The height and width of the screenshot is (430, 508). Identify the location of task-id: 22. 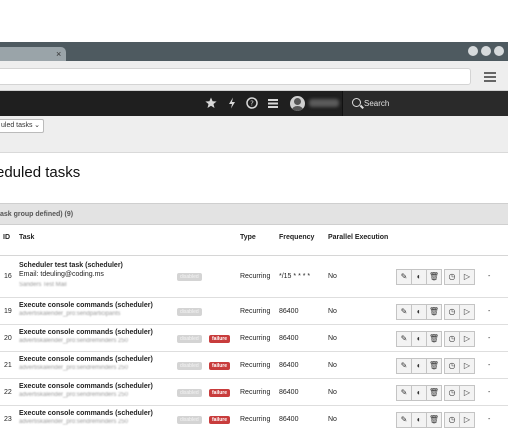
(8, 392).